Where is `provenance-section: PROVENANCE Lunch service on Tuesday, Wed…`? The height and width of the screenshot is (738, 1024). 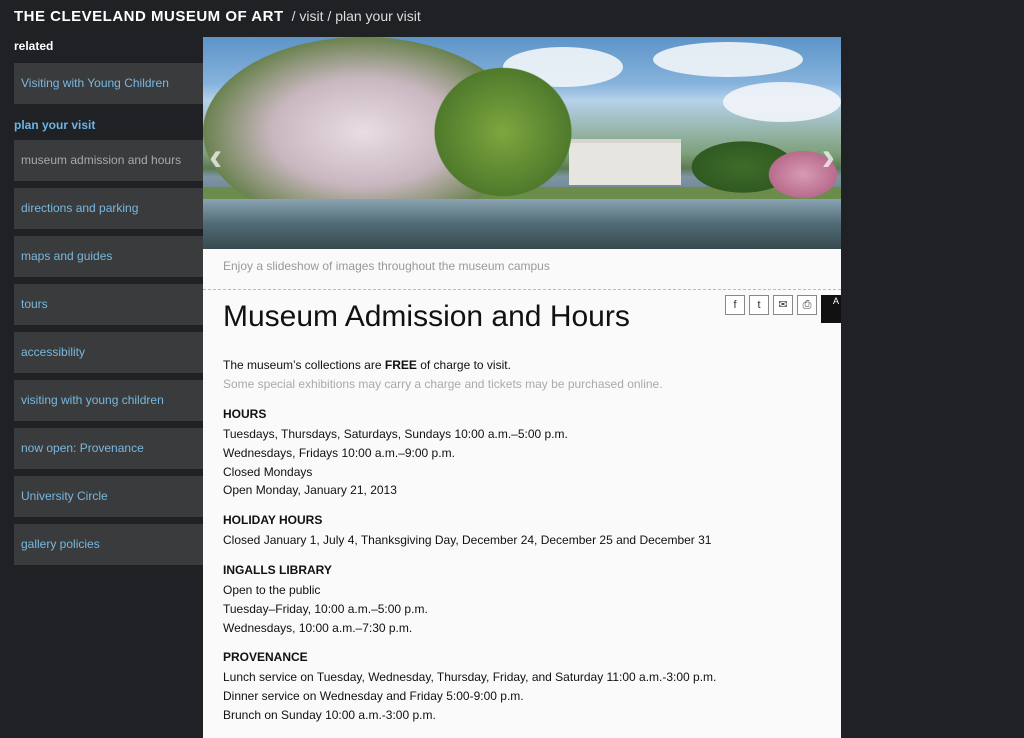
provenance-section: PROVENANCE Lunch service on Tuesday, Wed… is located at coordinates (522, 686).